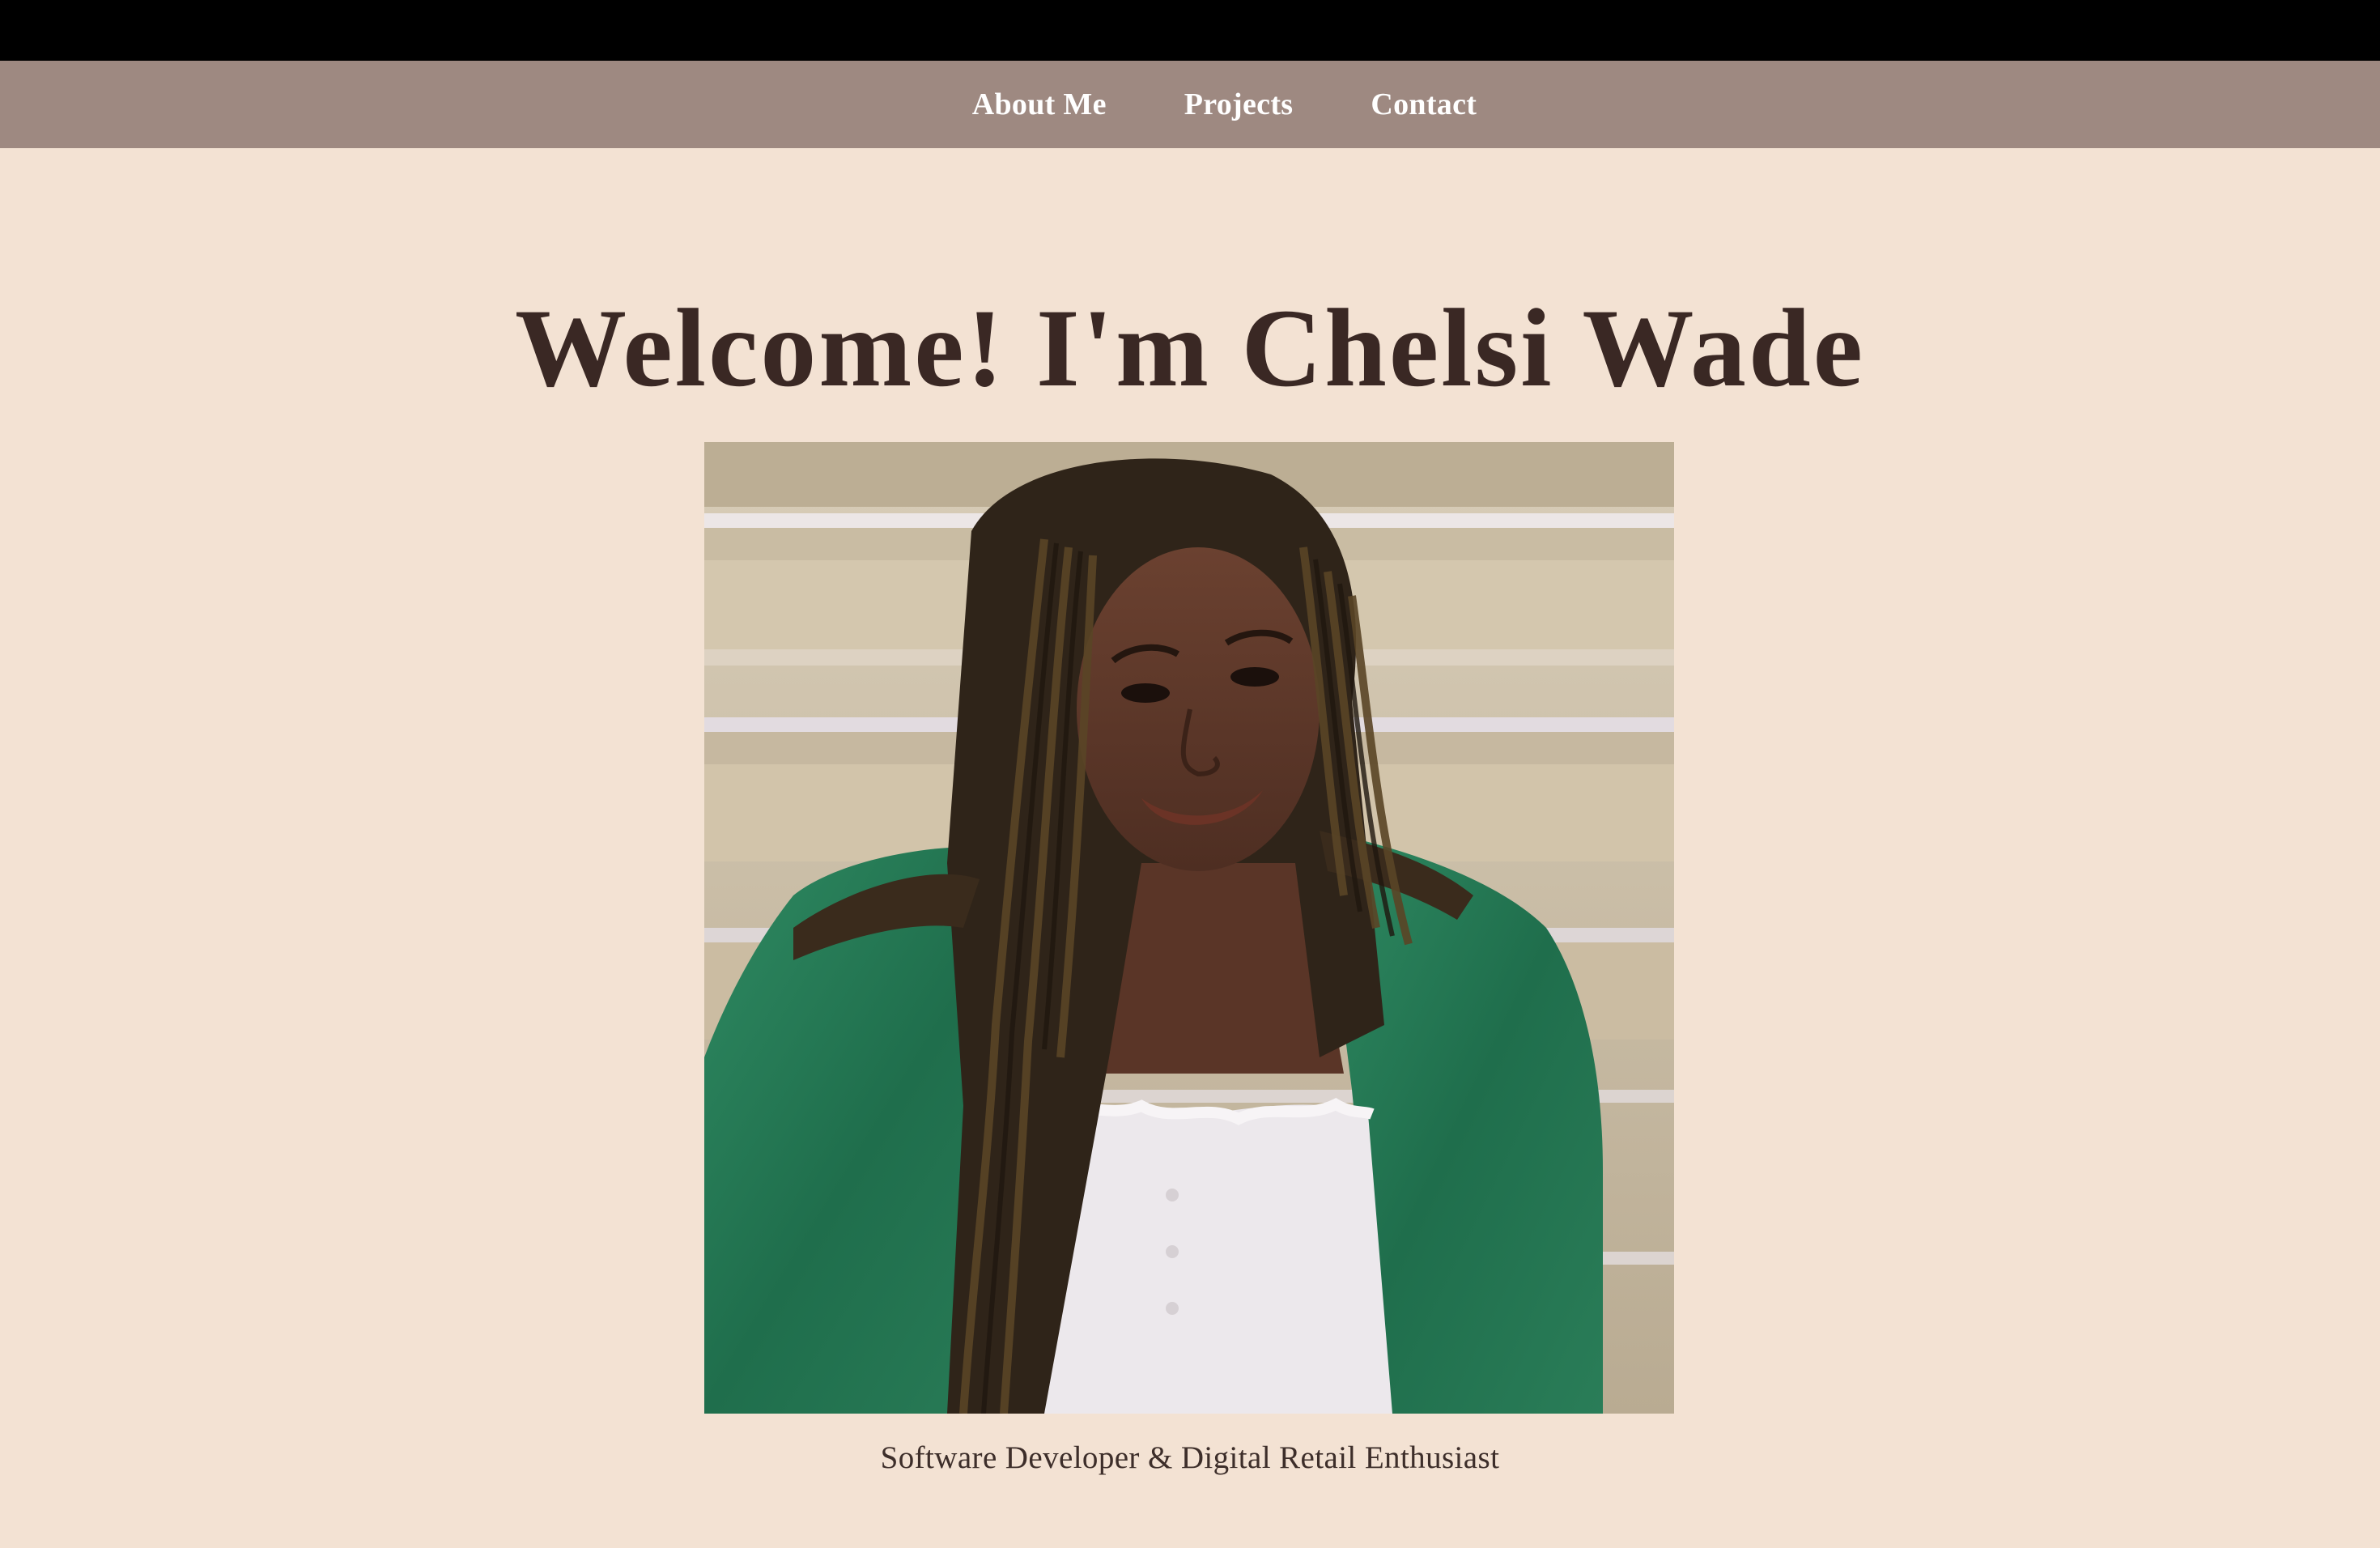 Image resolution: width=2380 pixels, height=1548 pixels. What do you see at coordinates (1424, 105) in the screenshot?
I see `nav-link-contact: Contact` at bounding box center [1424, 105].